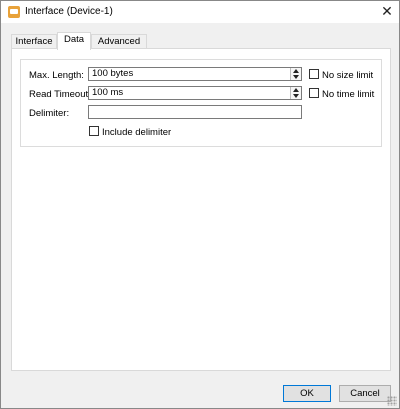 This screenshot has height=409, width=400. What do you see at coordinates (295, 74) in the screenshot?
I see `max-length-spin` at bounding box center [295, 74].